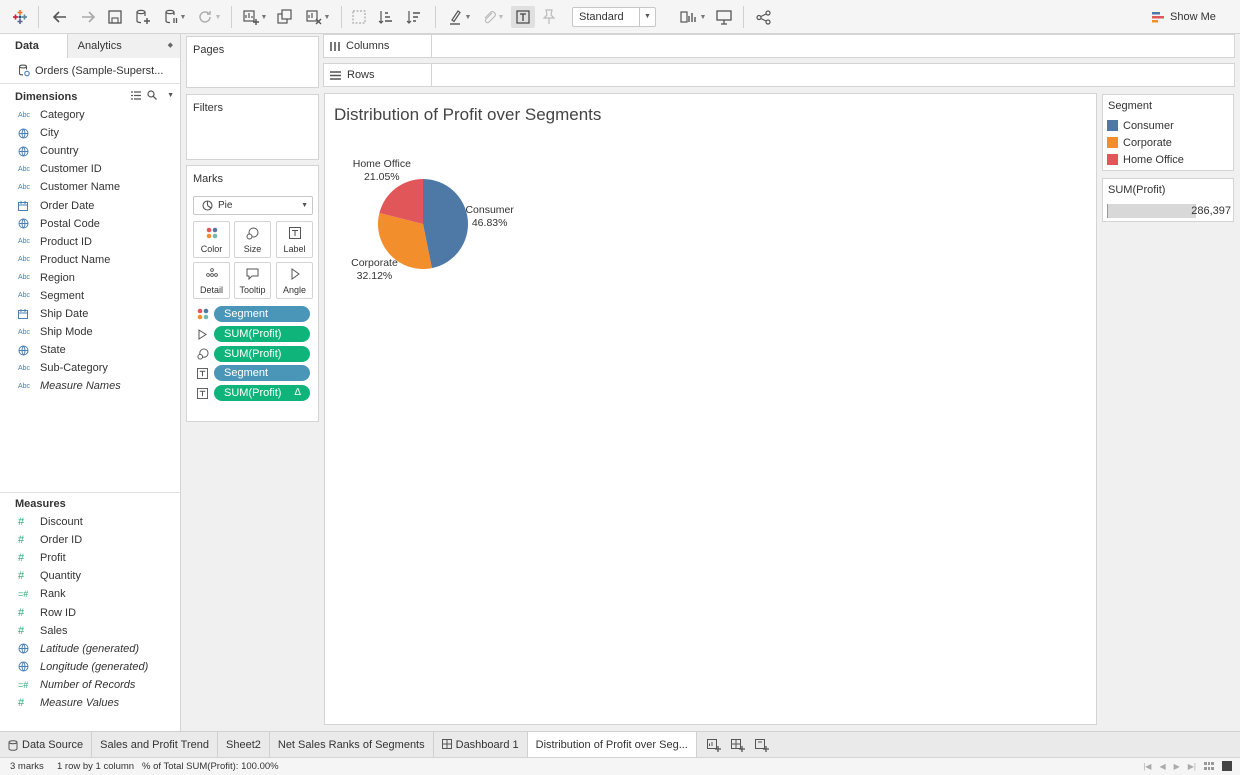 The width and height of the screenshot is (1240, 775). What do you see at coordinates (136, 95) in the screenshot?
I see `view-as-list-icon` at bounding box center [136, 95].